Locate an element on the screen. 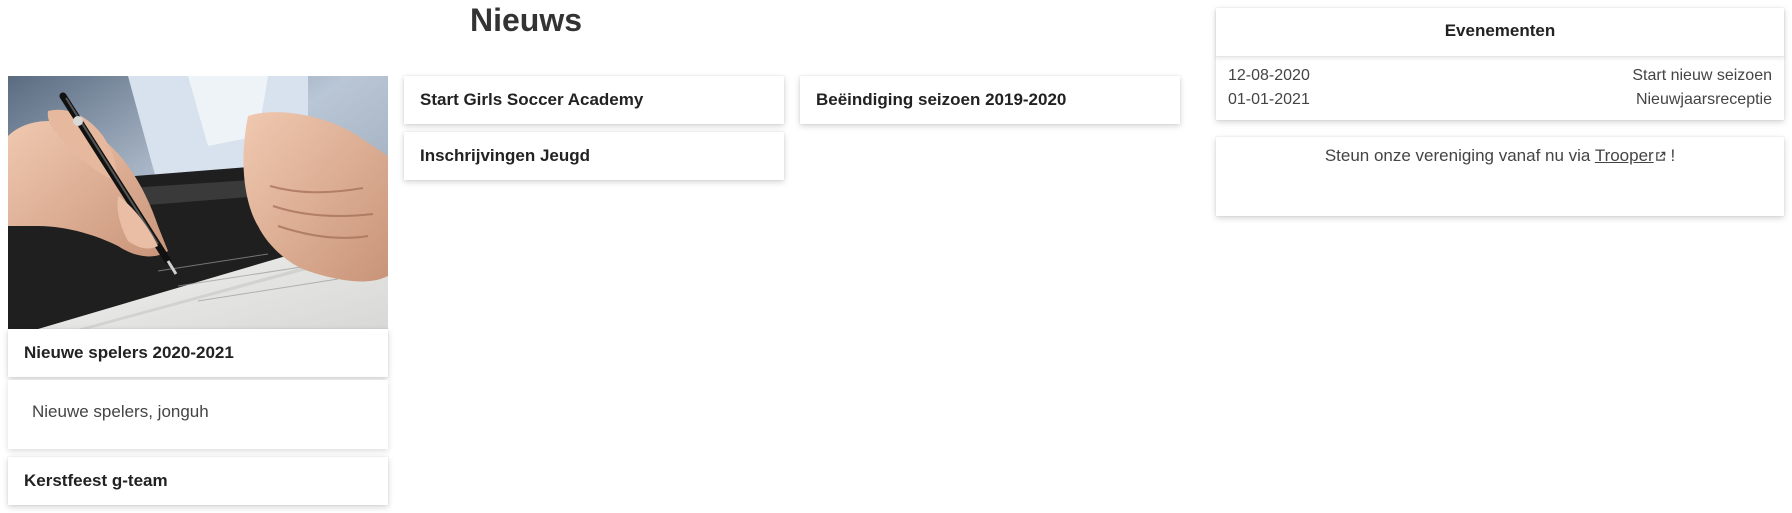 The height and width of the screenshot is (513, 1792). news-title: Kerstfeest g-team is located at coordinates (198, 480).